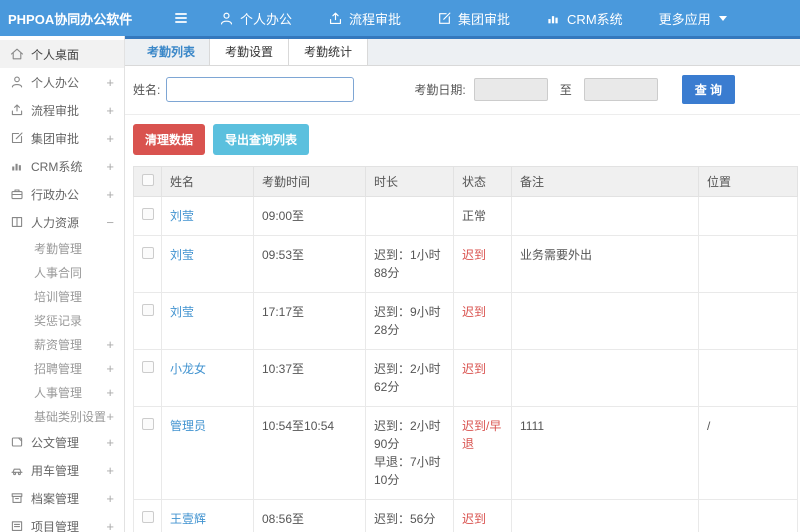 The height and width of the screenshot is (532, 800). Describe the element at coordinates (409, 181) in the screenshot. I see `column-header: 时长` at that location.